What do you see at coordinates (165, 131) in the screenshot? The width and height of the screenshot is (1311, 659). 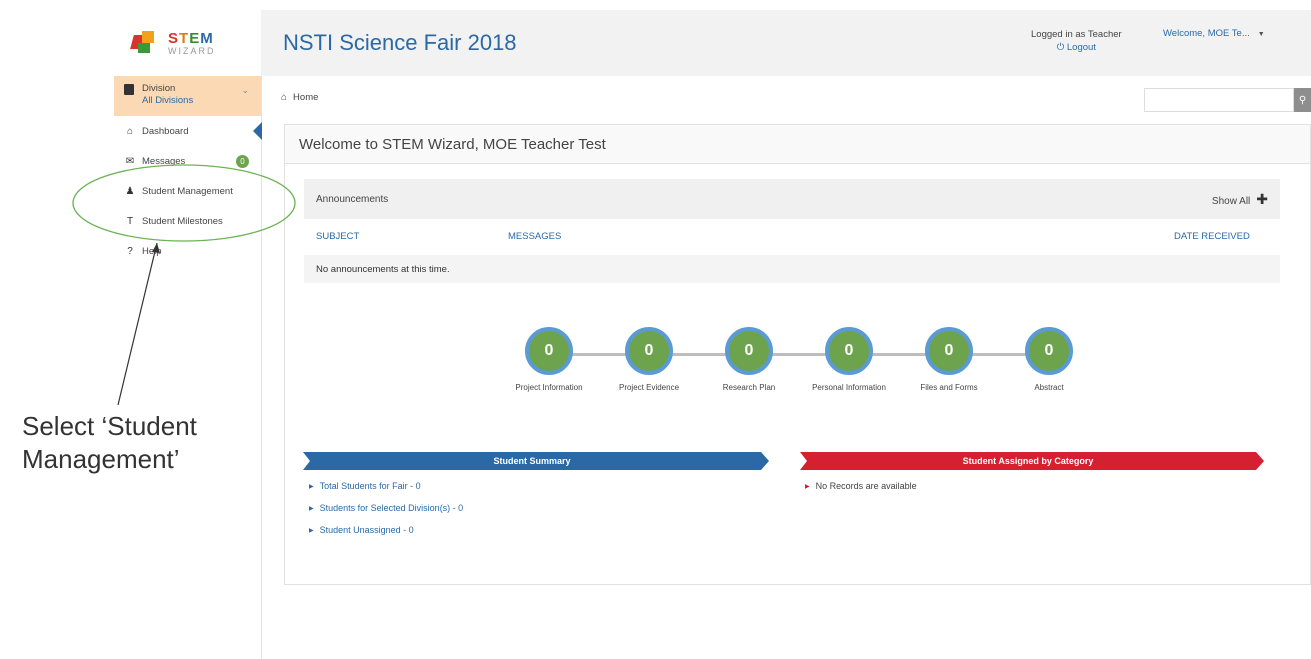 I see `sidebar-item-label: Dashboard` at bounding box center [165, 131].